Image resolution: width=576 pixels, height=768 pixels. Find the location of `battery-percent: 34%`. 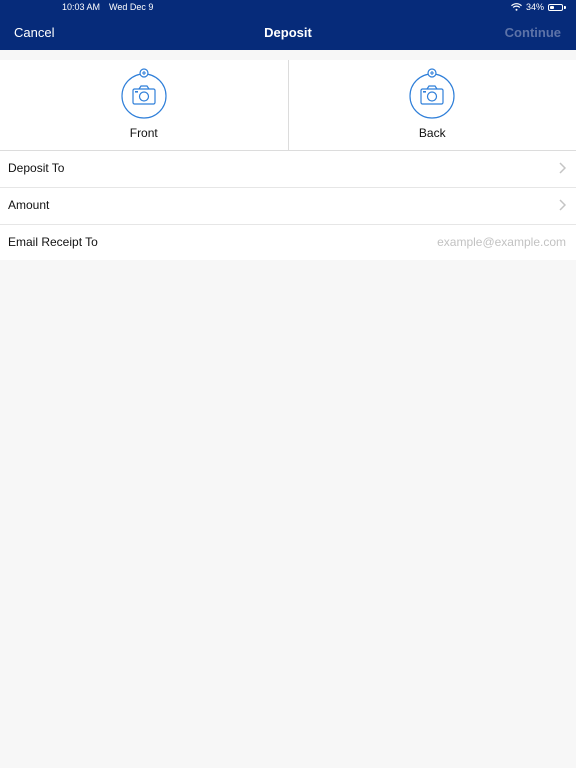

battery-percent: 34% is located at coordinates (534, 7).